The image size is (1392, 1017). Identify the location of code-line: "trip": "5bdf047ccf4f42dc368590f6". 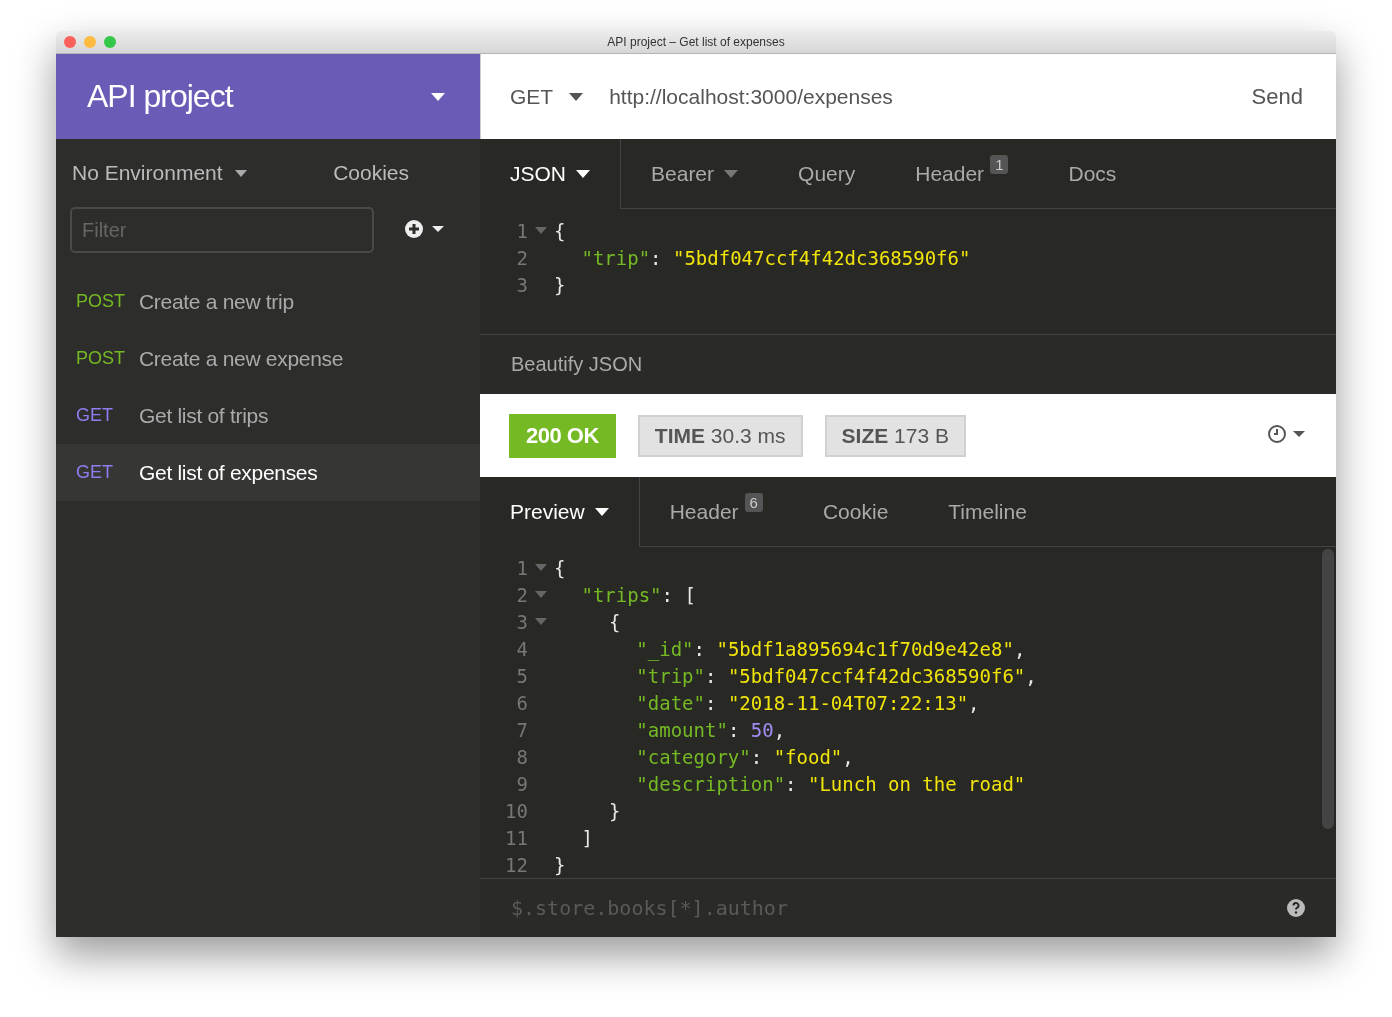
(776, 257).